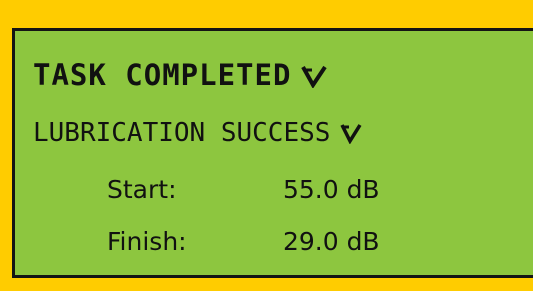 The width and height of the screenshot is (533, 291). What do you see at coordinates (331, 189) in the screenshot?
I see `start-value: 55.0 dB` at bounding box center [331, 189].